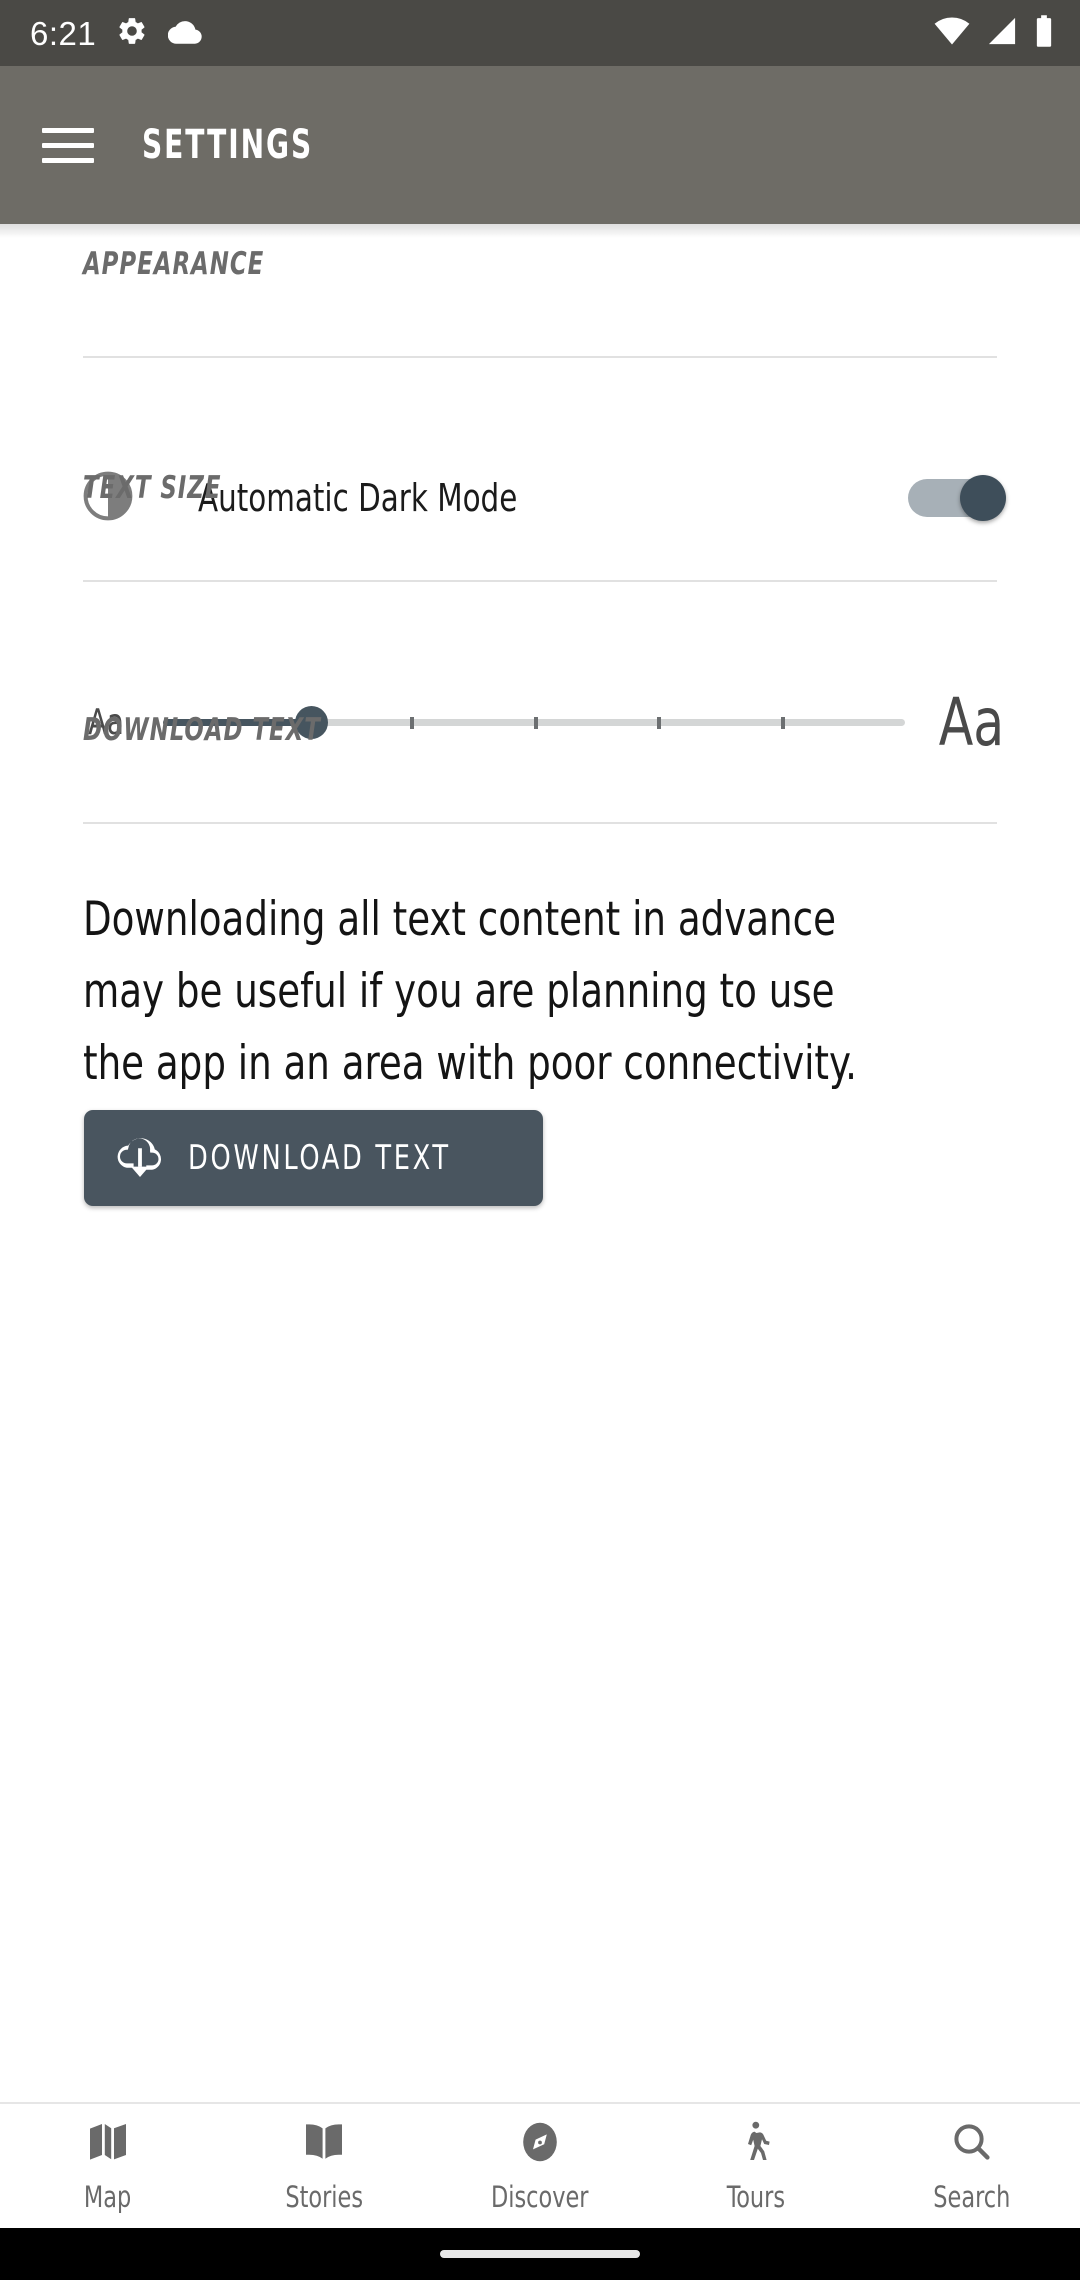  Describe the element at coordinates (319, 1158) in the screenshot. I see `download-text-button-label: DOWNLOAD TEXT` at that location.